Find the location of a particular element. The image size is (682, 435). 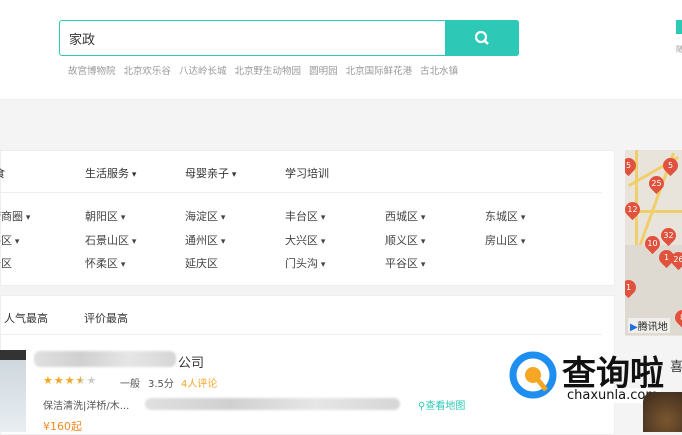

hot-keyword: 八达岭长城 is located at coordinates (203, 70).